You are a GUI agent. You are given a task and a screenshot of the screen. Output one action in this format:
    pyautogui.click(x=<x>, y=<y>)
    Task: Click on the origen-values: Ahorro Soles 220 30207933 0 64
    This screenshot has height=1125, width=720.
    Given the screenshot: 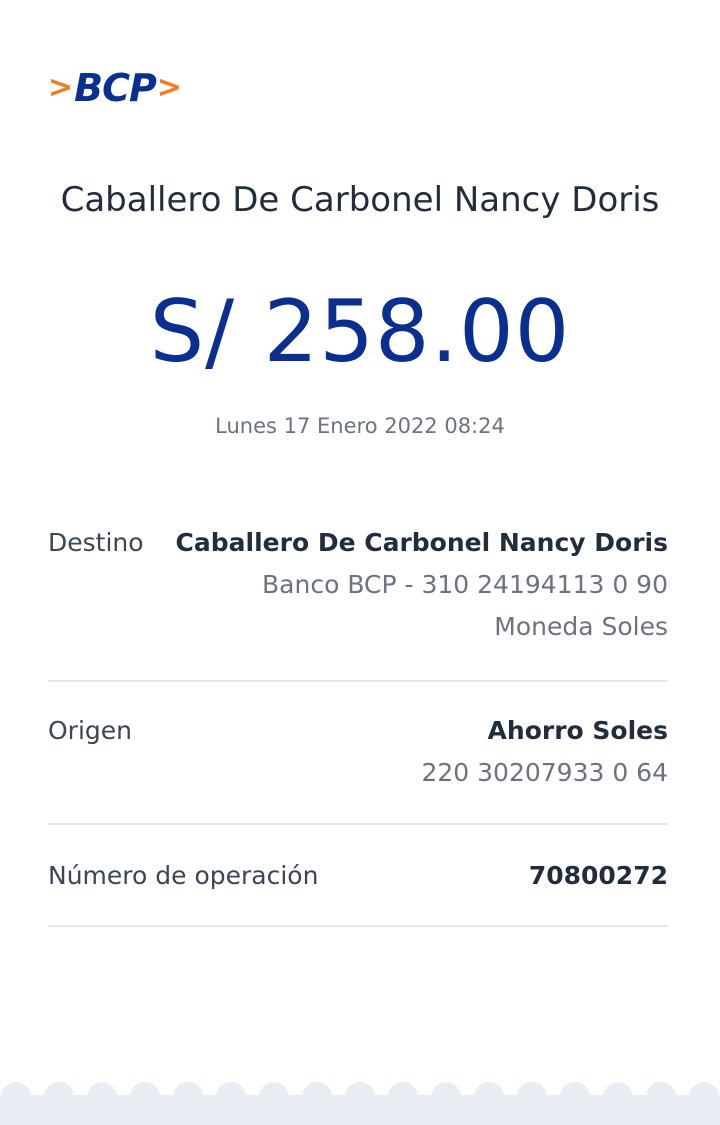 What is the action you would take?
    pyautogui.click(x=544, y=752)
    